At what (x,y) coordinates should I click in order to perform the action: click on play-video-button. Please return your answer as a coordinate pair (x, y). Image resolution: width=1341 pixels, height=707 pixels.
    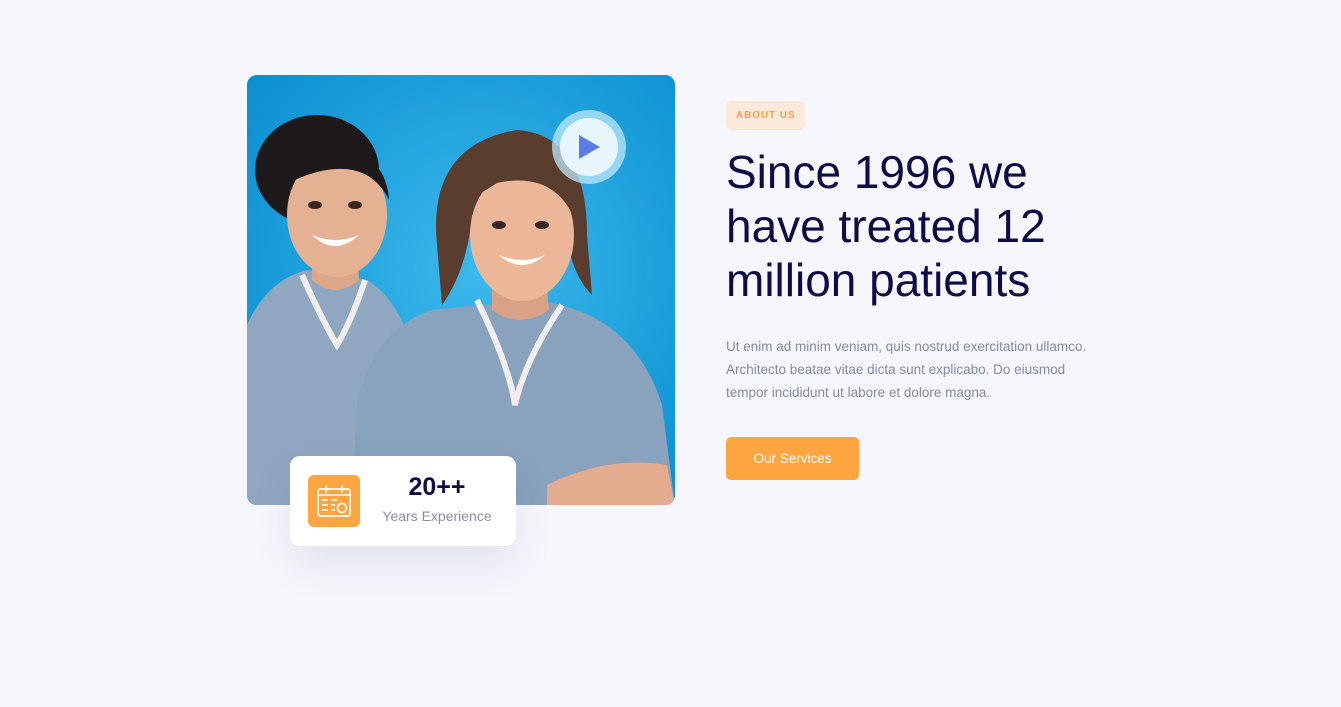
    Looking at the image, I should click on (589, 147).